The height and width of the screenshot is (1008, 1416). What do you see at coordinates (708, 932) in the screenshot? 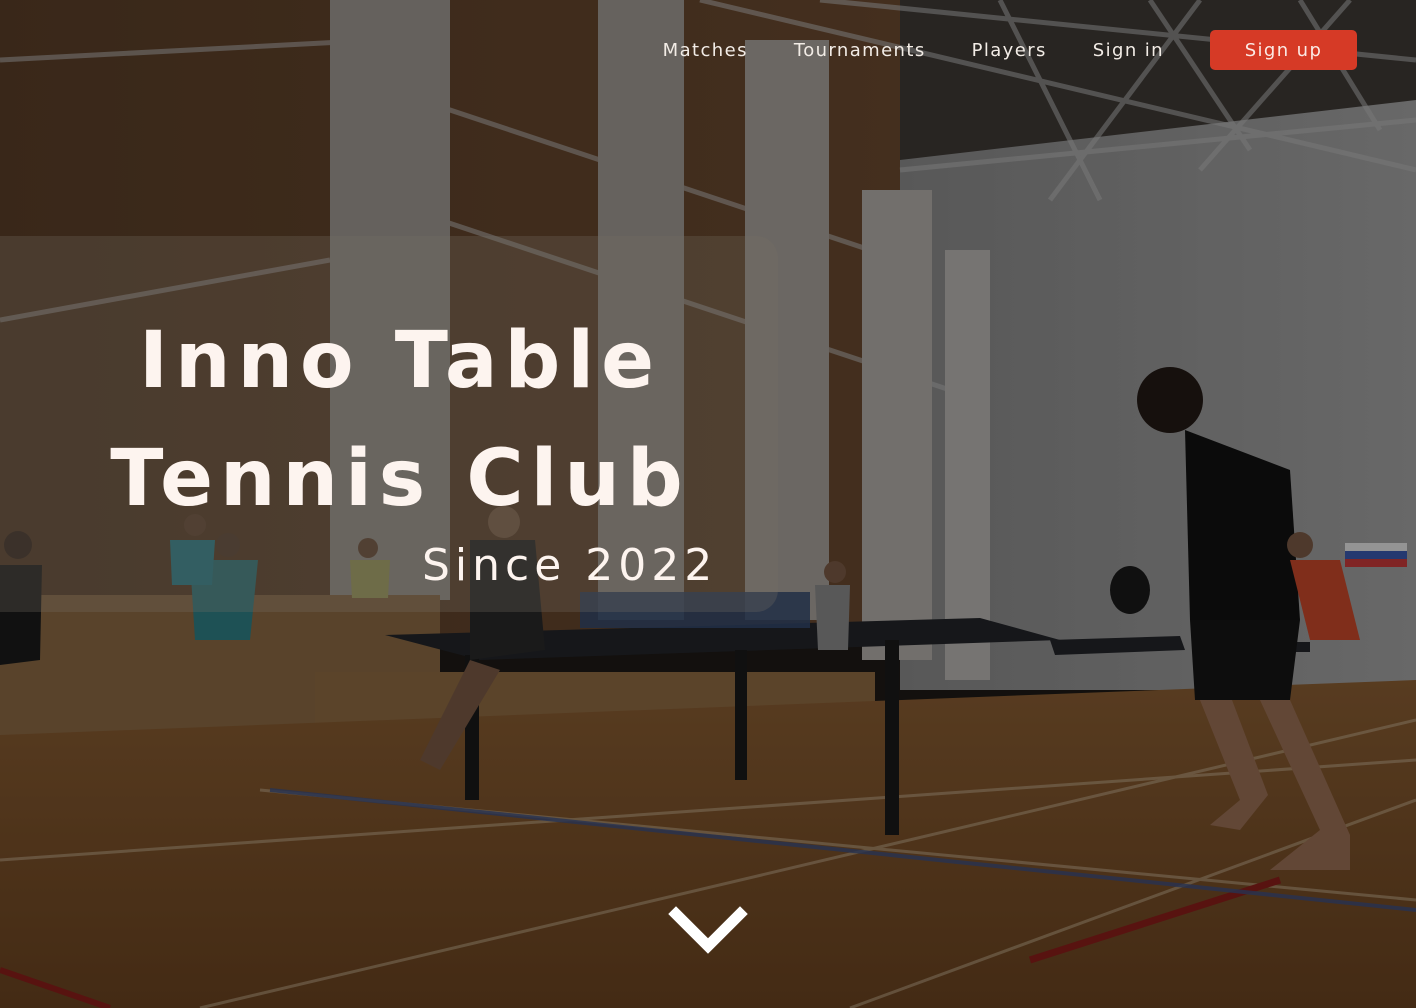
I see `chevron-down-icon` at bounding box center [708, 932].